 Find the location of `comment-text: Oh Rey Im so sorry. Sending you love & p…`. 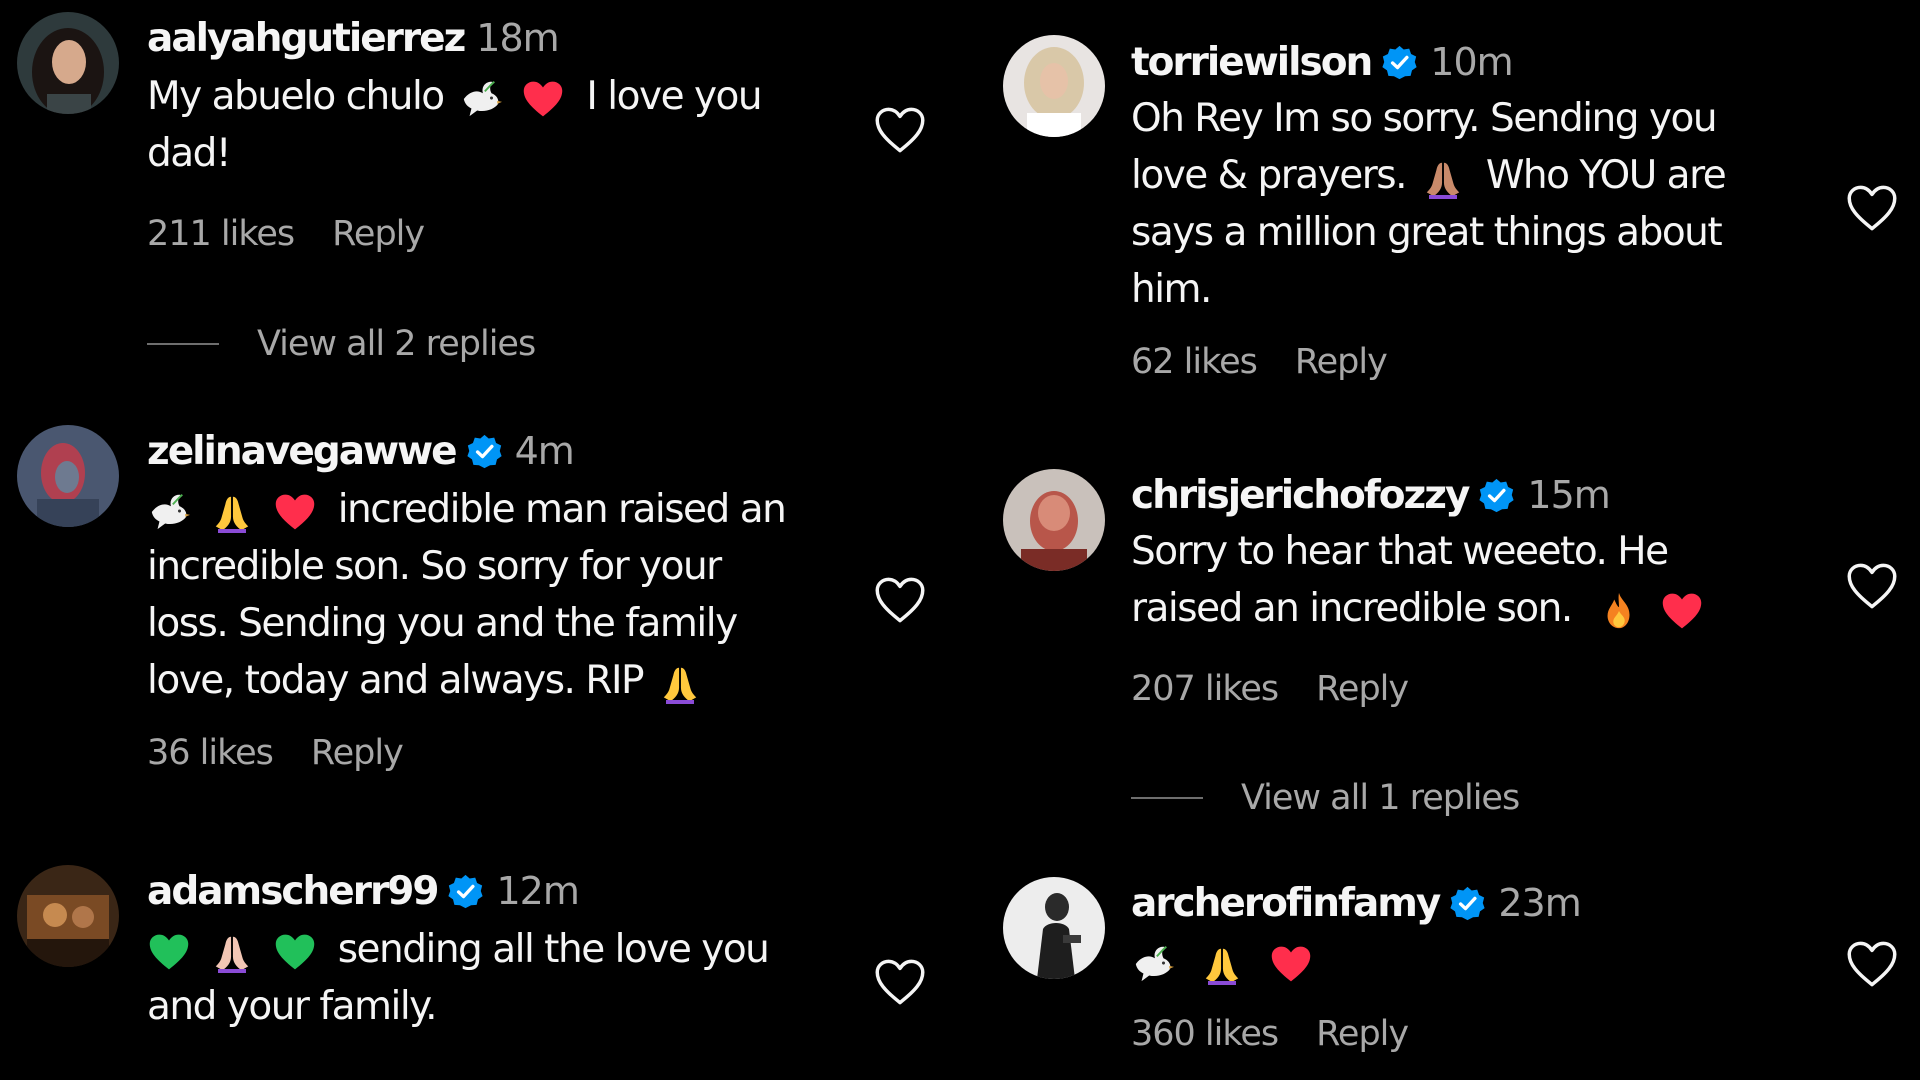

comment-text: Oh Rey Im so sorry. Sending you love & p… is located at coordinates (1429, 204).